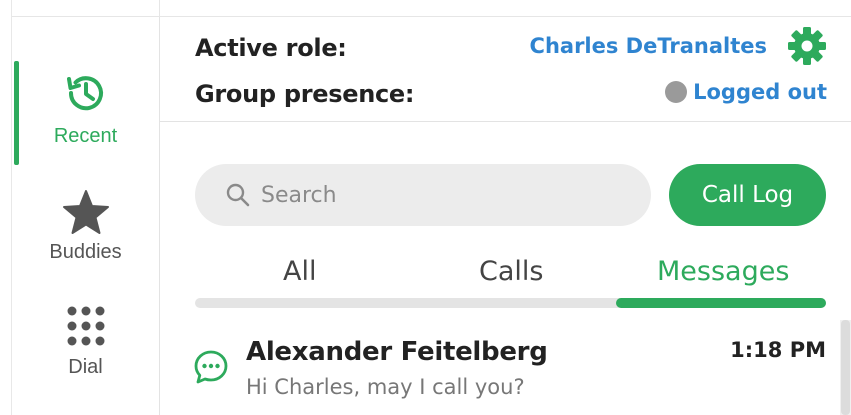 This screenshot has width=851, height=415. What do you see at coordinates (676, 92) in the screenshot?
I see `presence-dot-icon` at bounding box center [676, 92].